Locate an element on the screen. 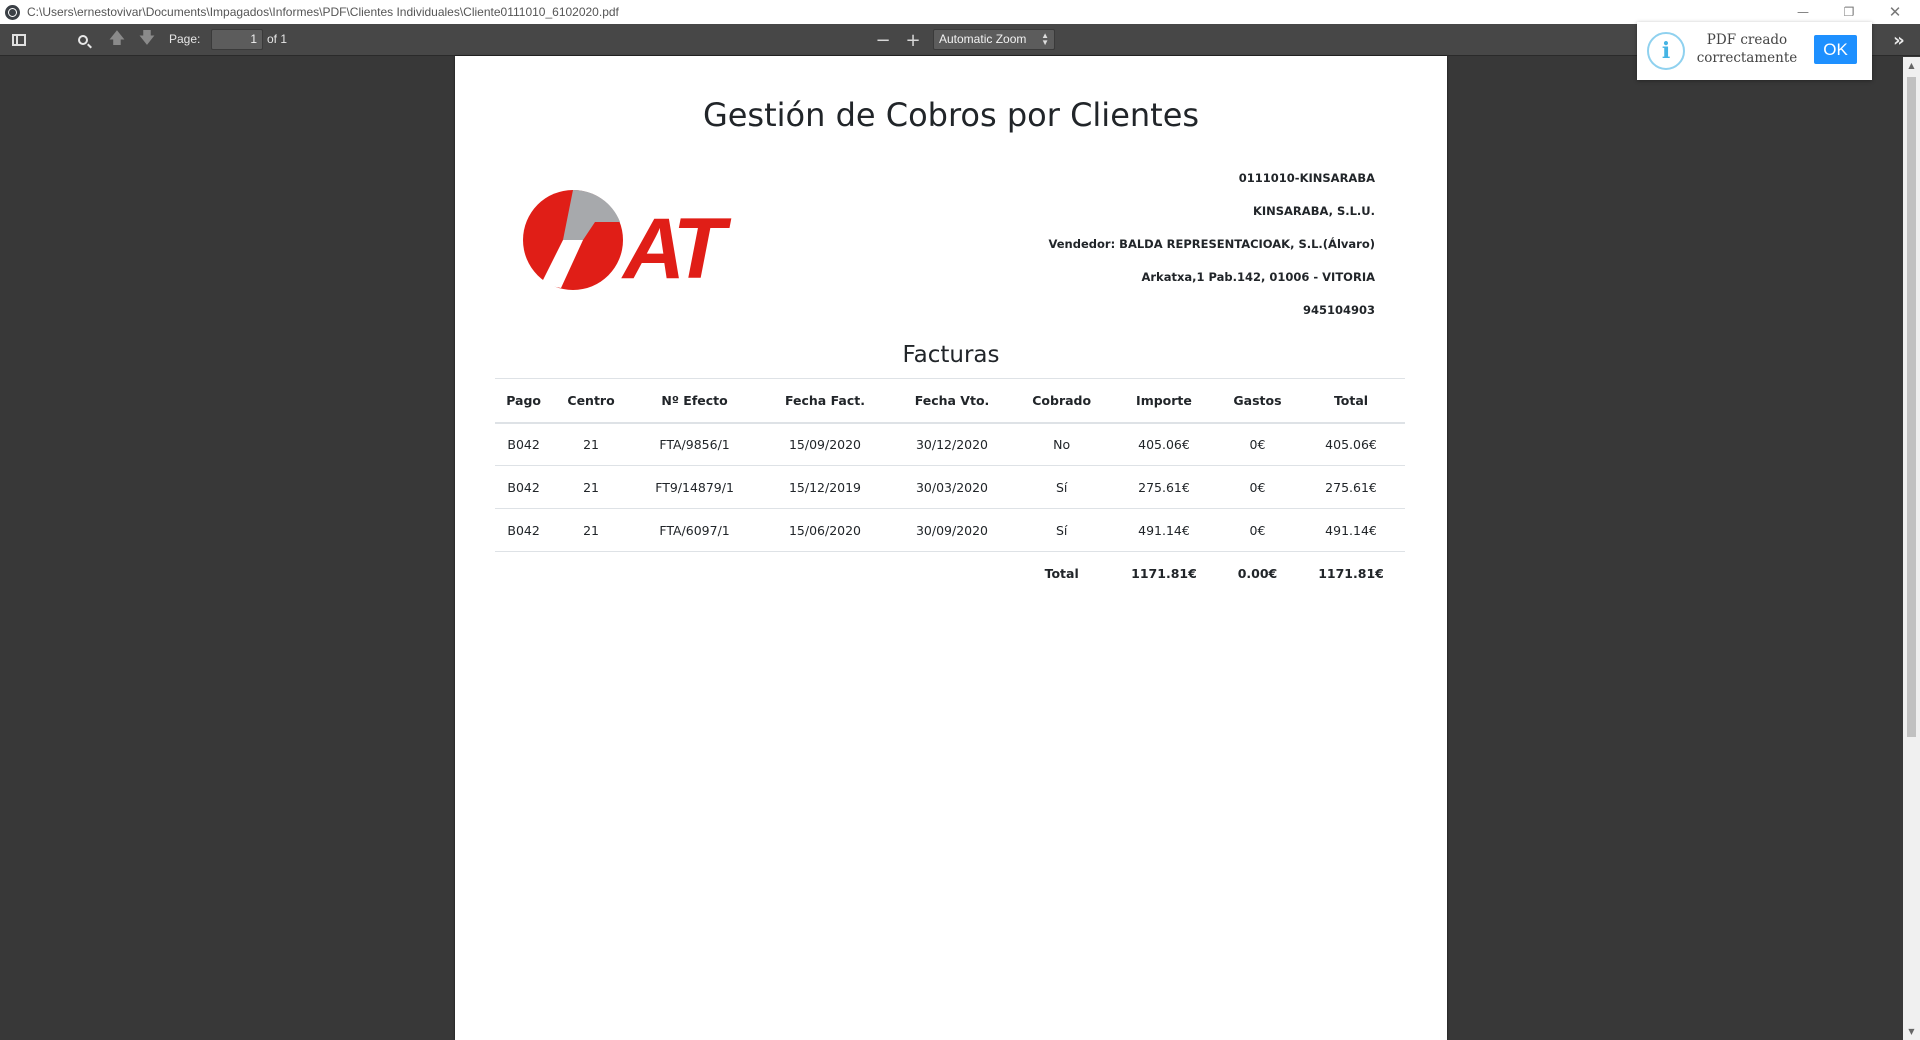  ok-button: OK is located at coordinates (1835, 49).